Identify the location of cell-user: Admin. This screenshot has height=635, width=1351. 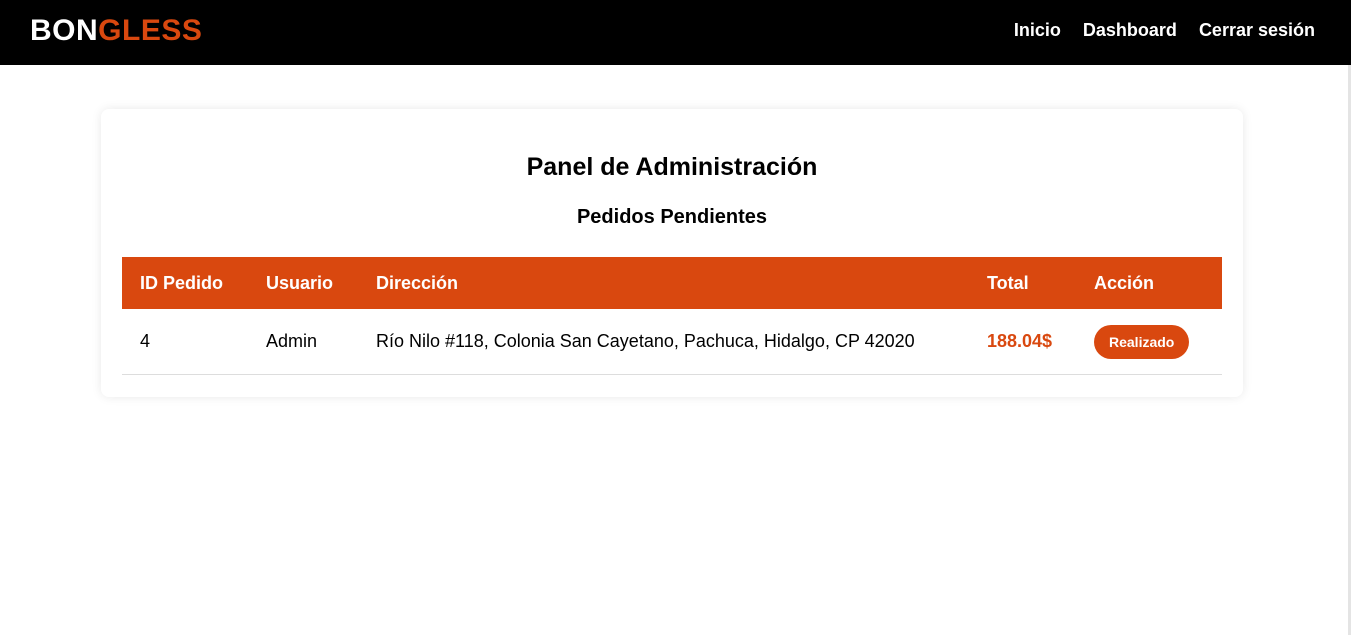
(303, 342).